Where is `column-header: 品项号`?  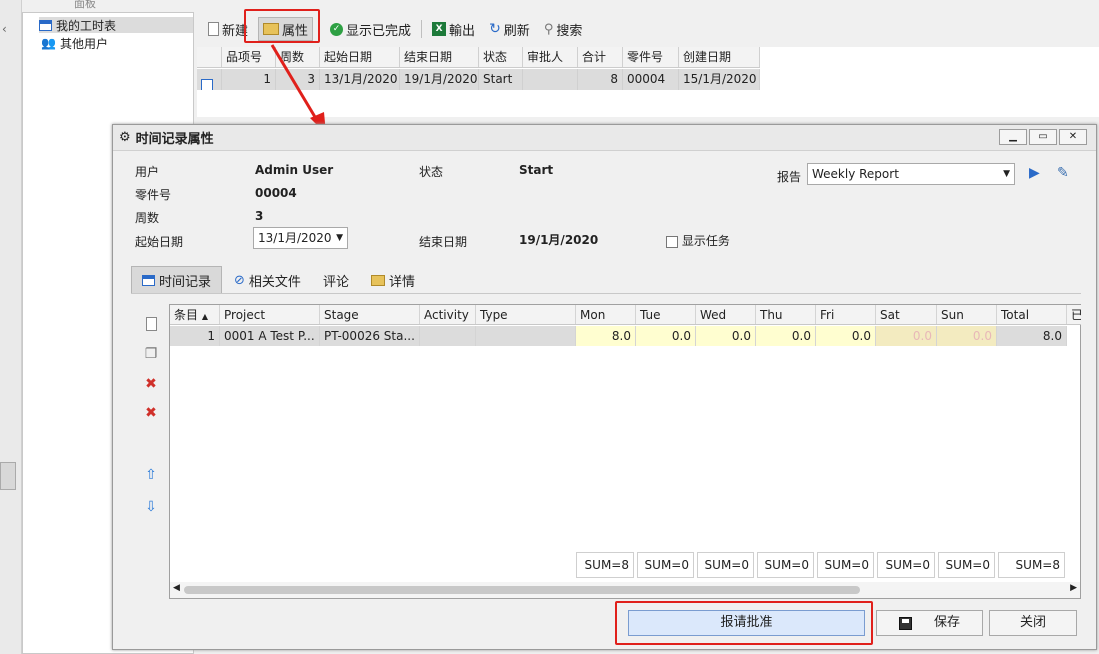
column-header: 品项号 is located at coordinates (249, 57).